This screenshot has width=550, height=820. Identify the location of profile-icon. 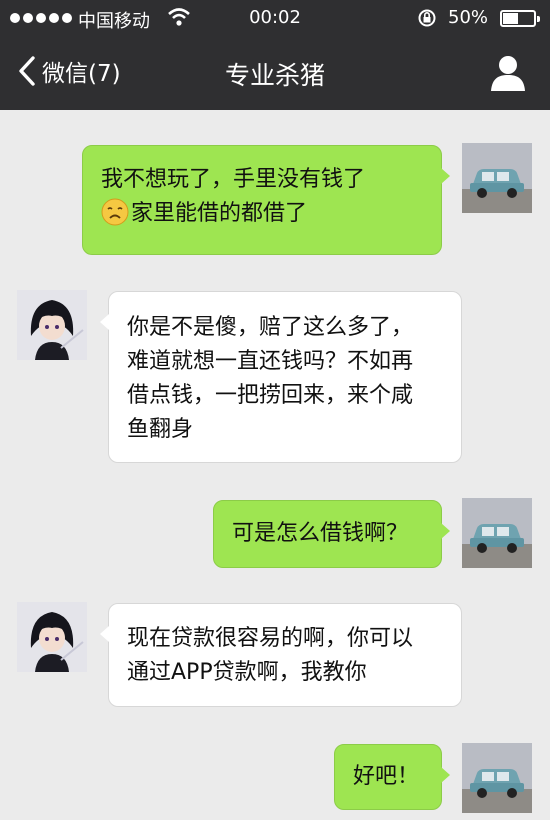
(508, 73).